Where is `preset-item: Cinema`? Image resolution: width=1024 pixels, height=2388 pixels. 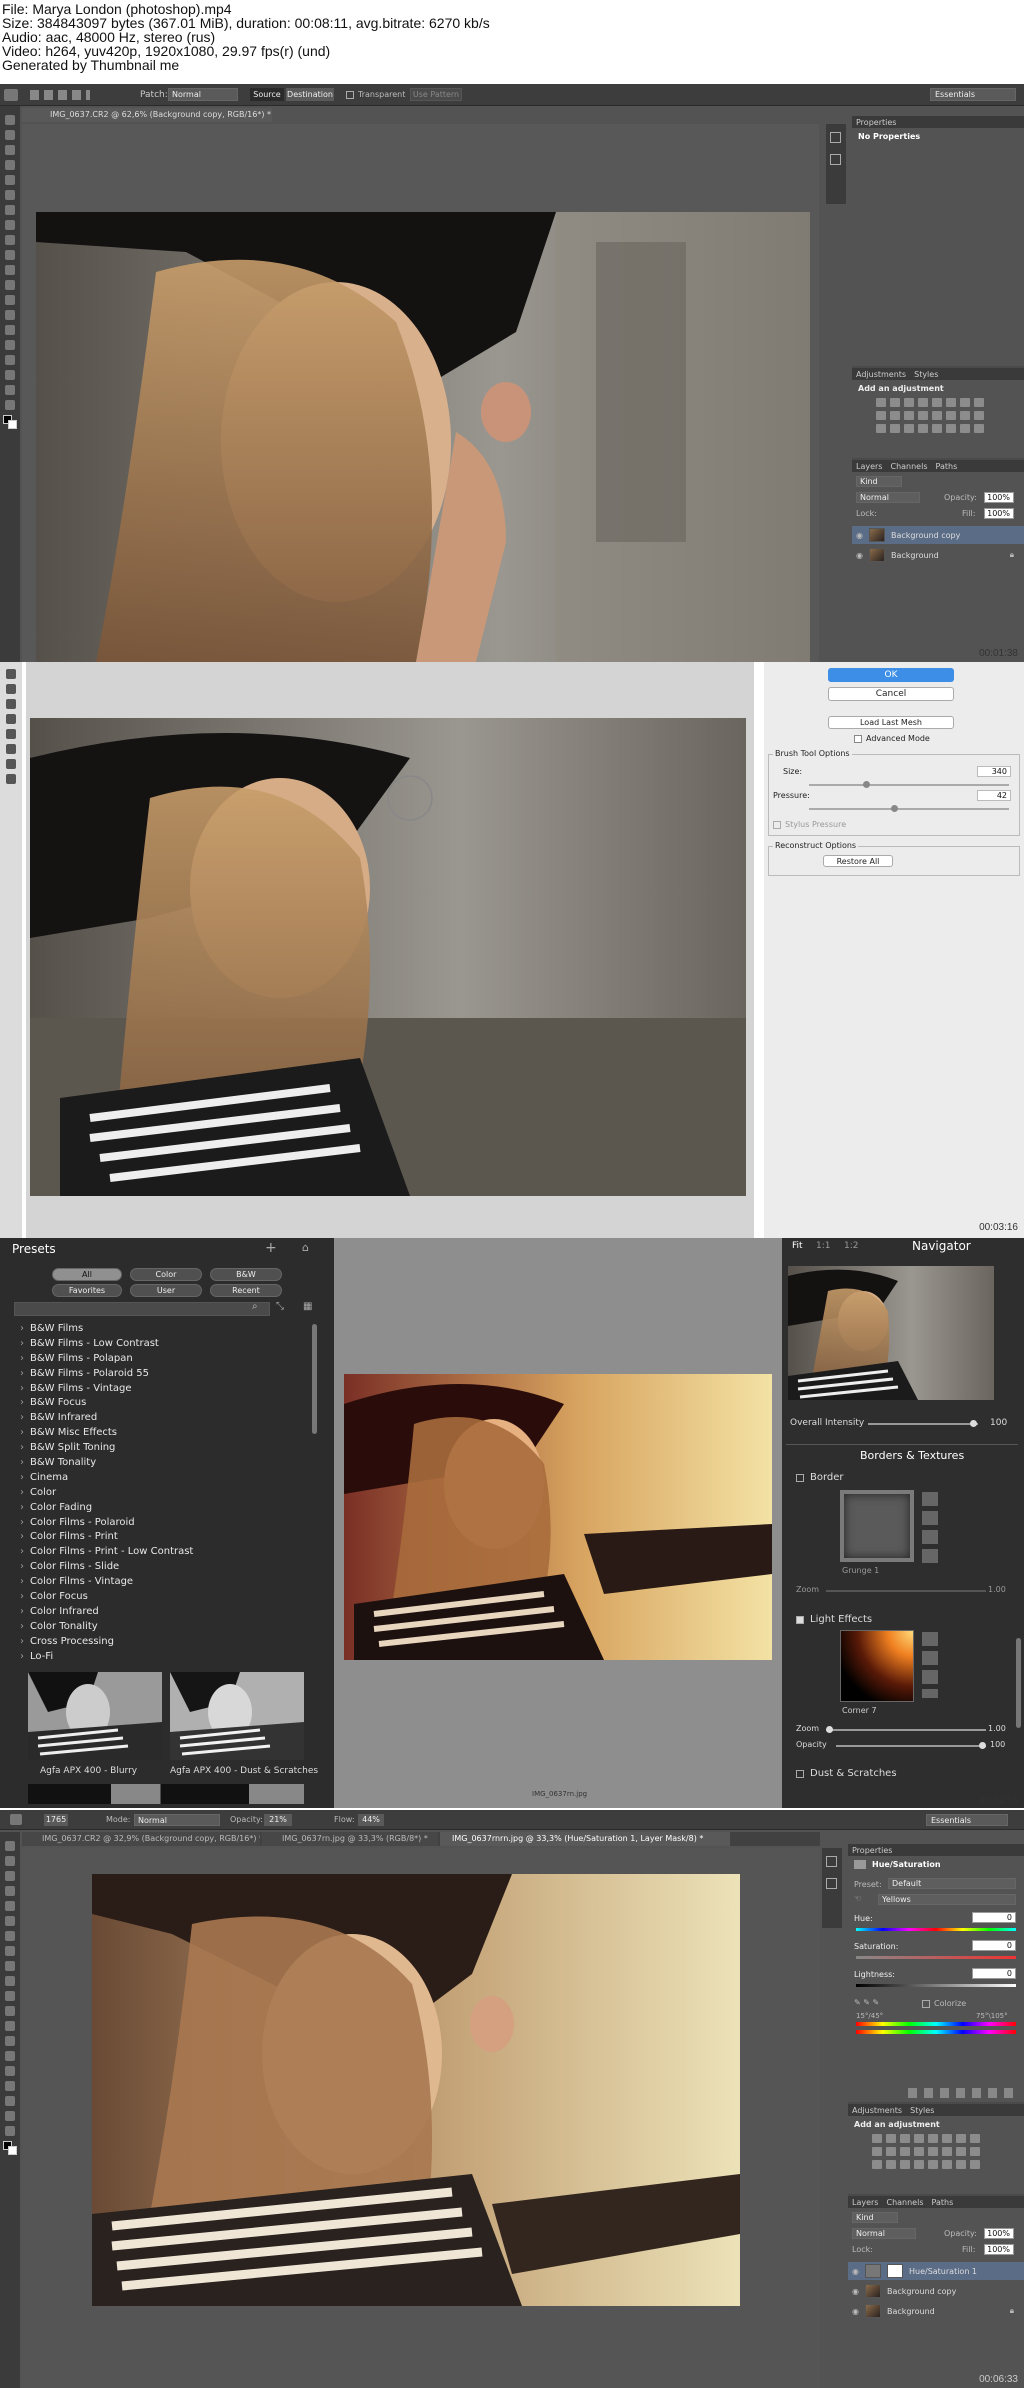 preset-item: Cinema is located at coordinates (165, 1478).